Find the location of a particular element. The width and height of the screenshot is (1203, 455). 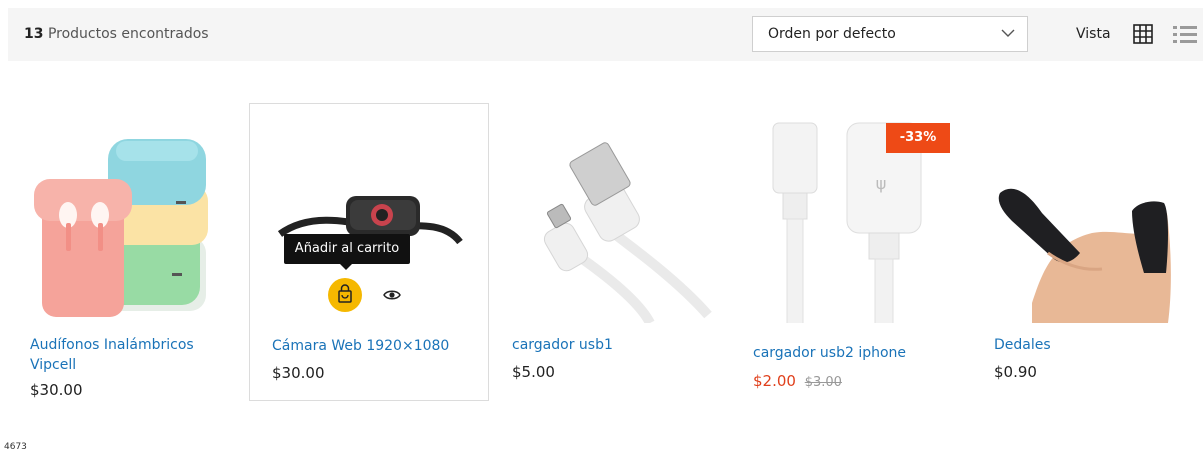

results-count-number: 13 is located at coordinates (34, 34).